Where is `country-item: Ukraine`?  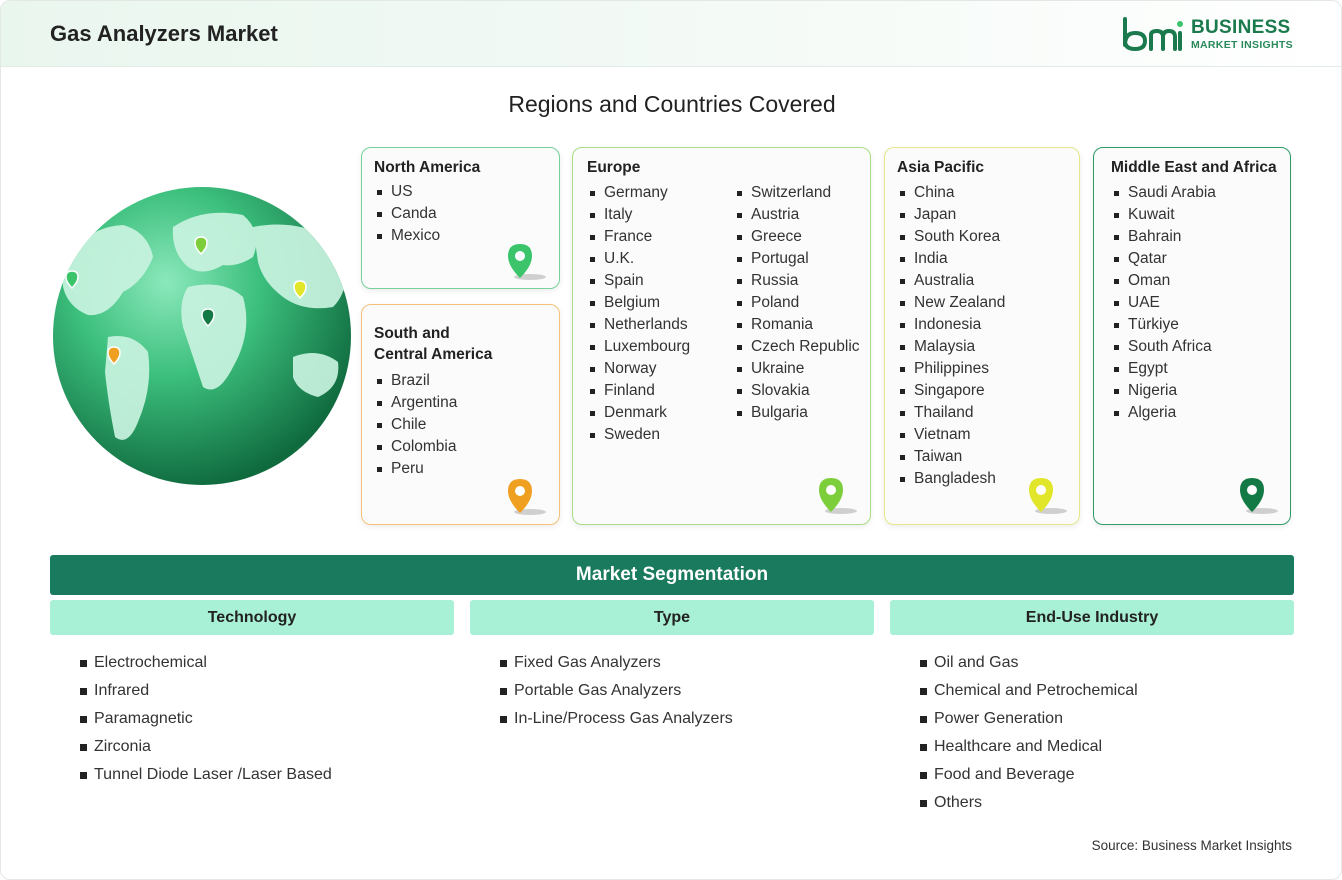 country-item: Ukraine is located at coordinates (797, 369).